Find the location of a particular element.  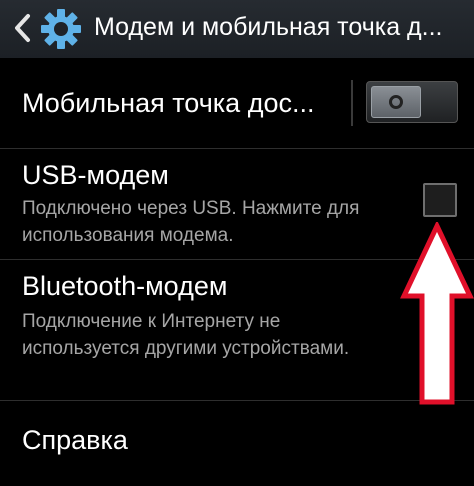

toggle-thumb is located at coordinates (396, 102).